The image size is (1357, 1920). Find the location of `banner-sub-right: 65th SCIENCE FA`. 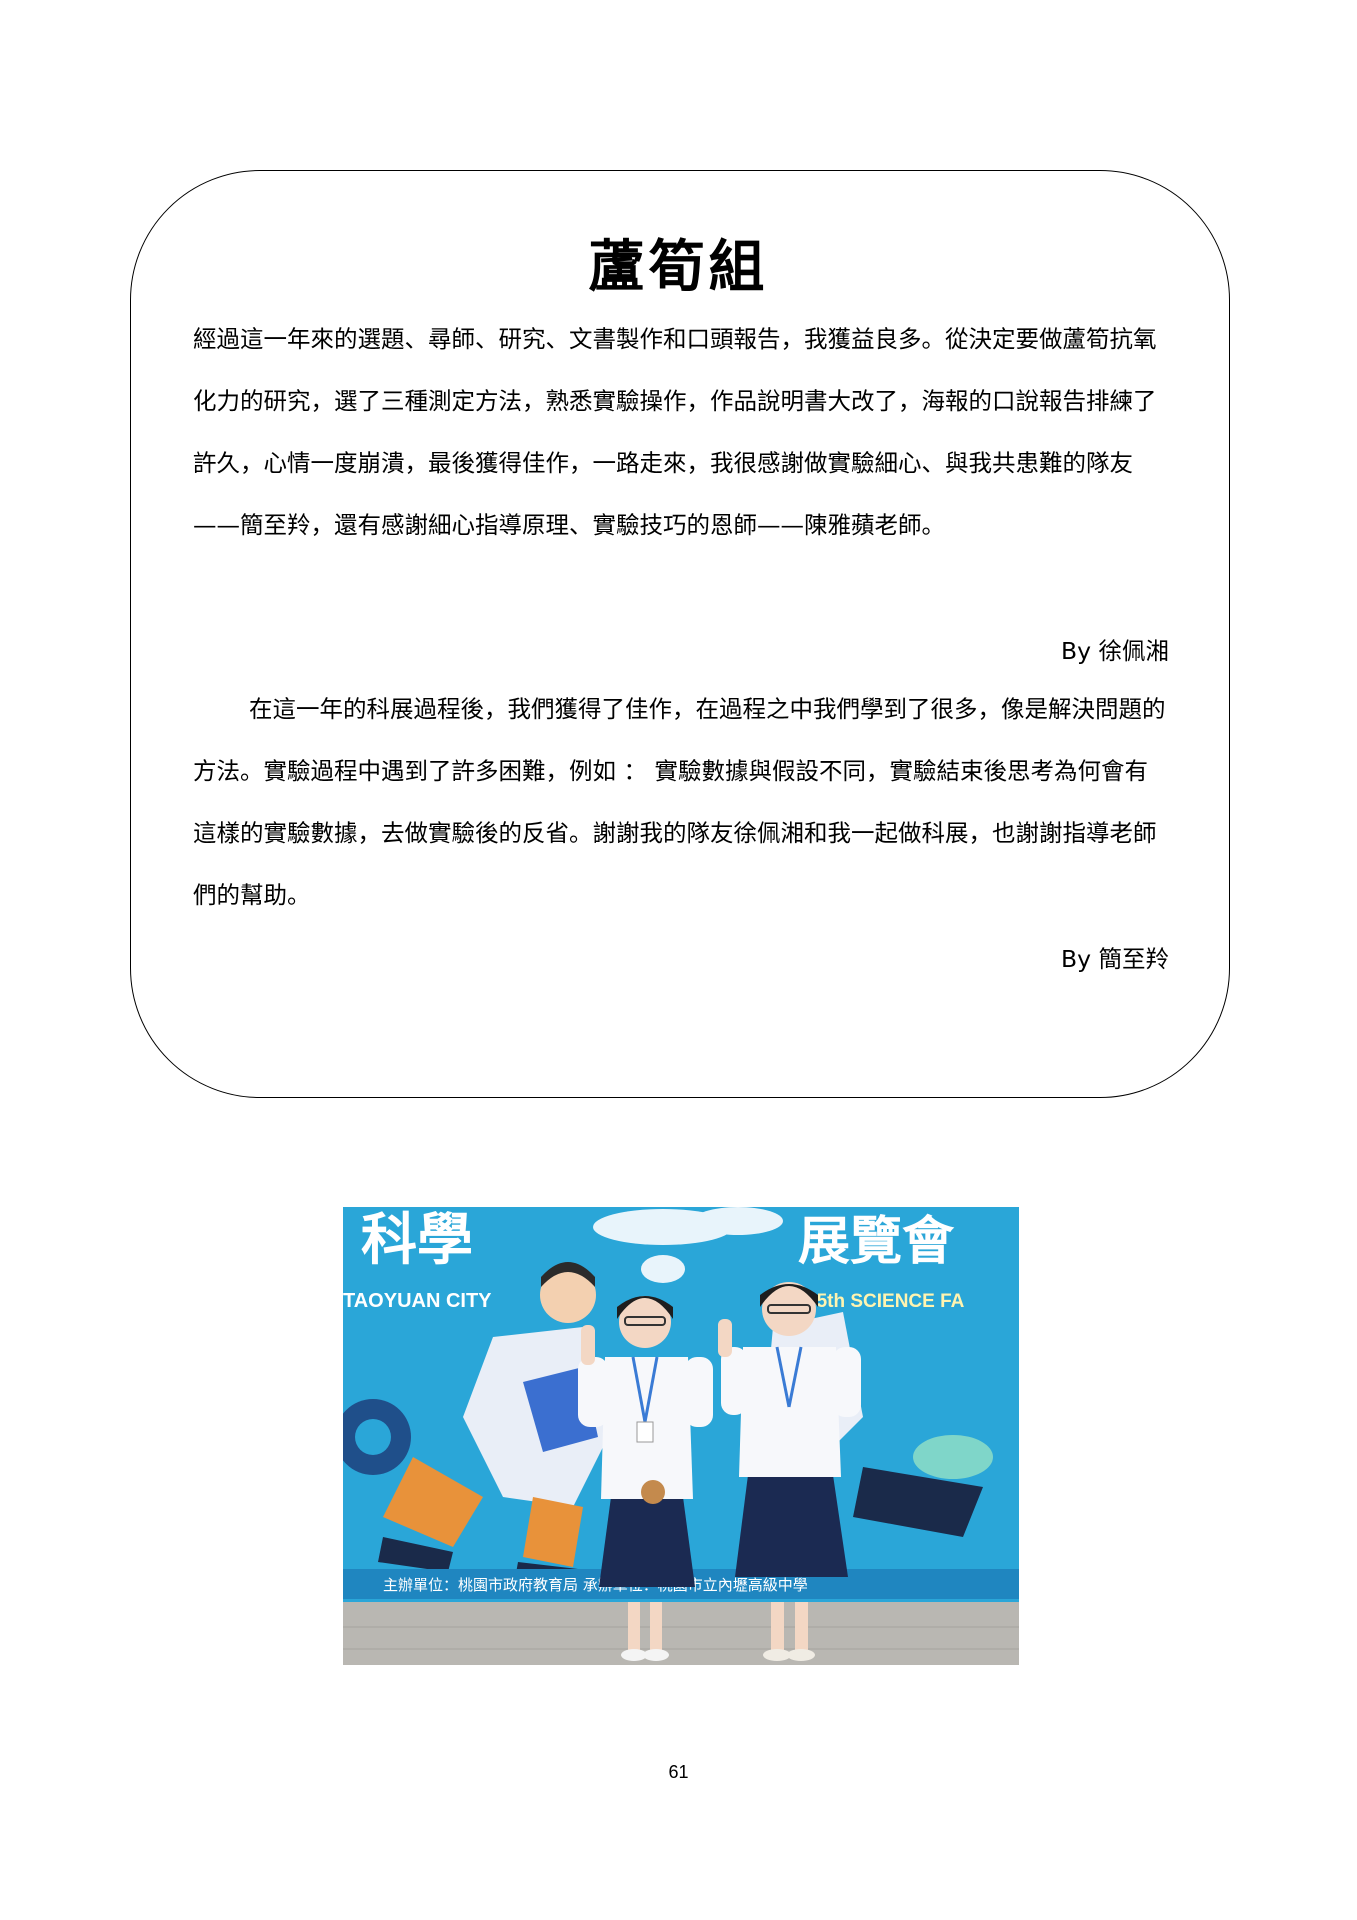

banner-sub-right: 65th SCIENCE FA is located at coordinates (885, 1301).